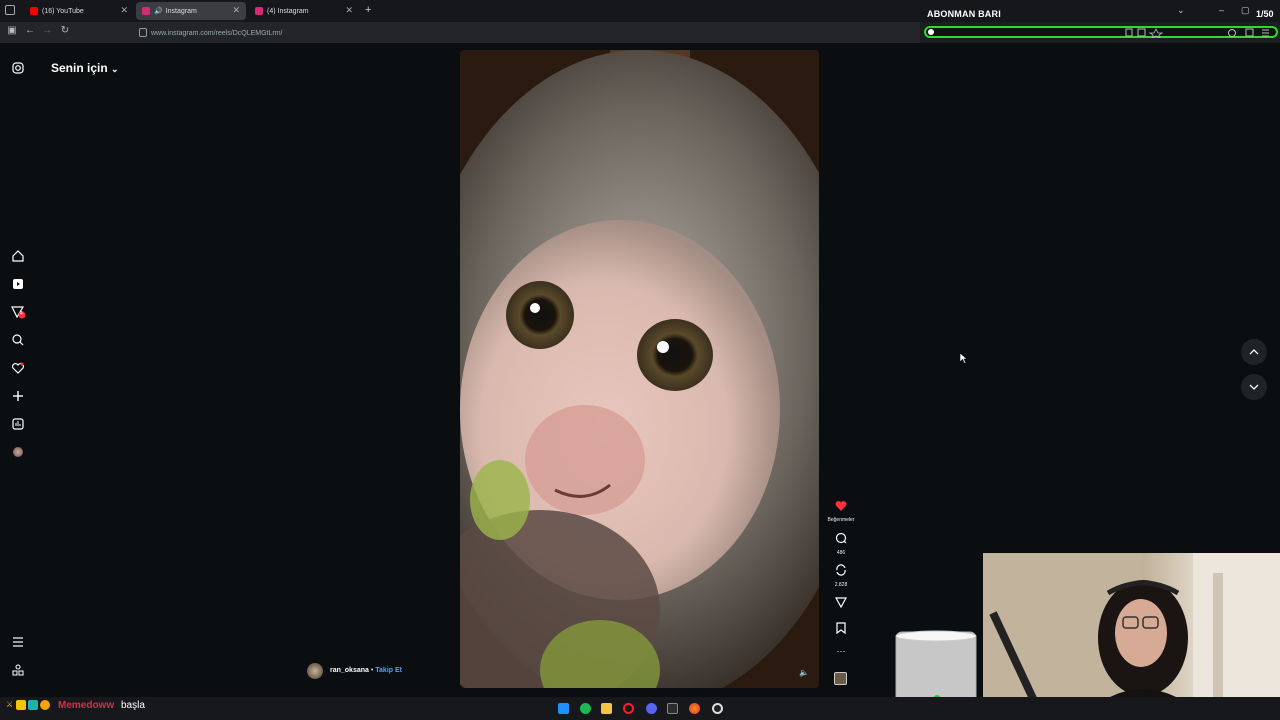 This screenshot has height=720, width=1280. I want to click on tab-youtube: (16) YouTube ✕, so click(79, 11).